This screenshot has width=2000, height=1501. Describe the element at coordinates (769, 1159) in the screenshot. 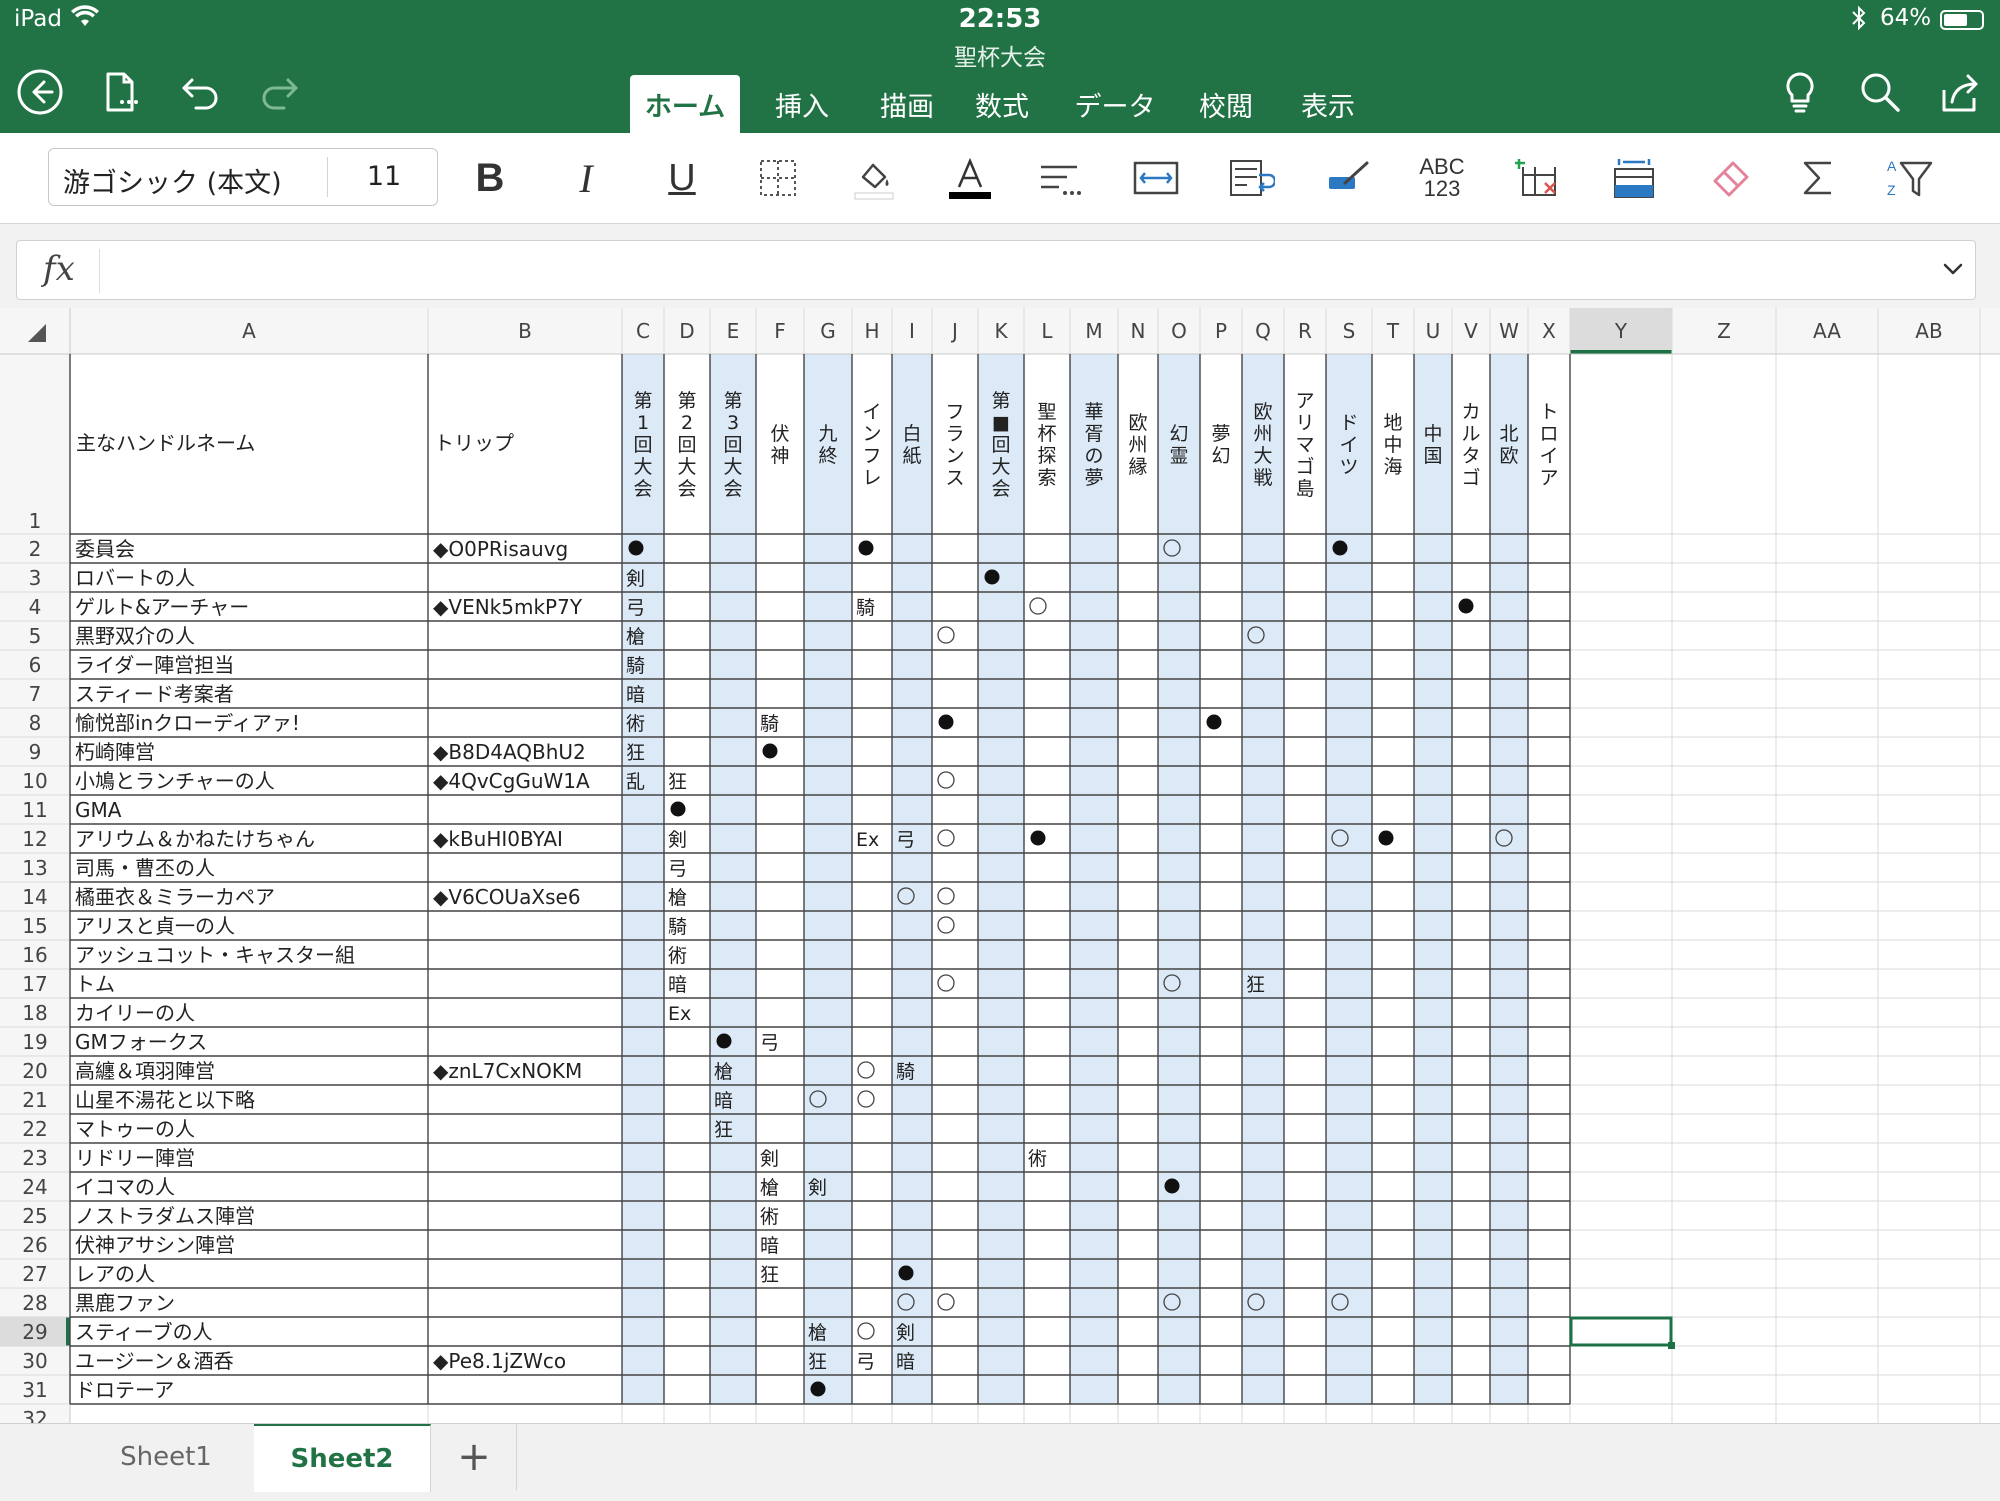

I see `cell-F23: 剣` at that location.